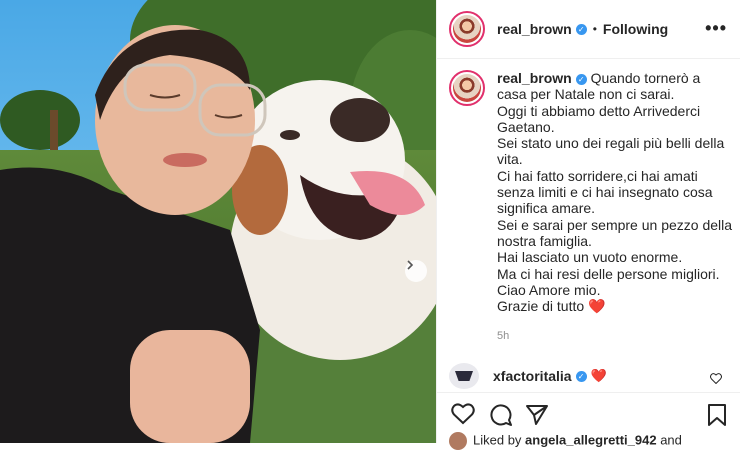  Describe the element at coordinates (717, 415) in the screenshot. I see `bookmark-icon` at that location.